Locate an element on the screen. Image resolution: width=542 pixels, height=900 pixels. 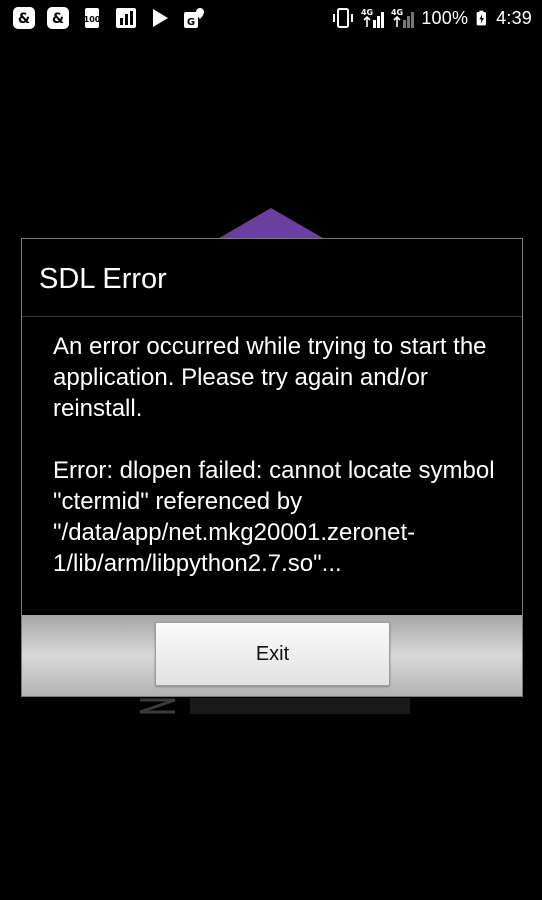
stats-icon is located at coordinates (126, 18).